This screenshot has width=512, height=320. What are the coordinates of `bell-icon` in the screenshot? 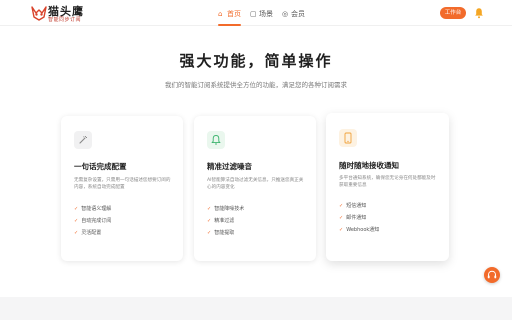 It's located at (216, 140).